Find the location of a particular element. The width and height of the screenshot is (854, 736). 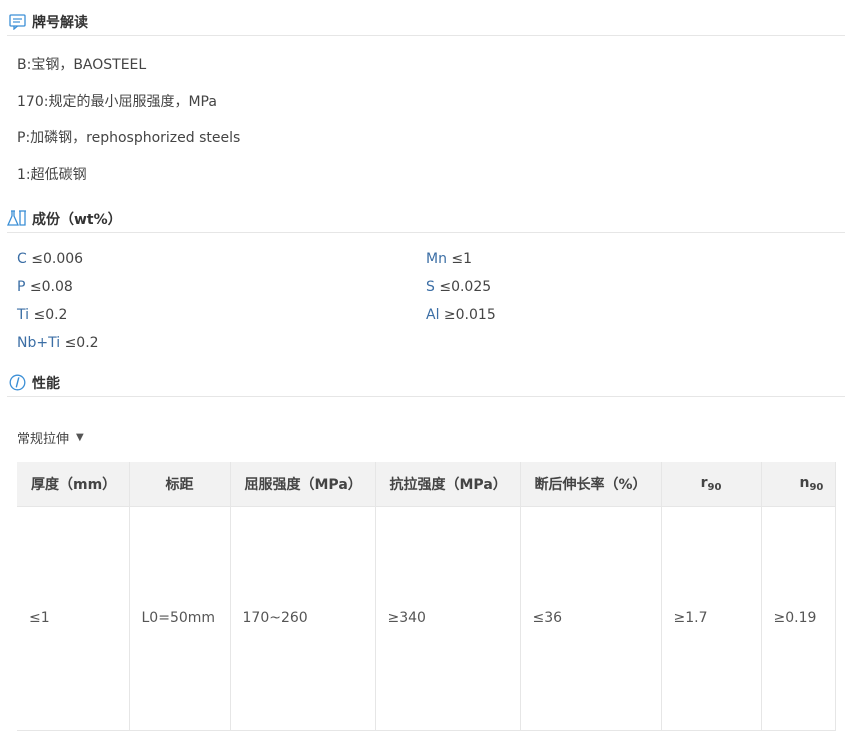

composition-item: C ≤0.006 is located at coordinates (50, 259).